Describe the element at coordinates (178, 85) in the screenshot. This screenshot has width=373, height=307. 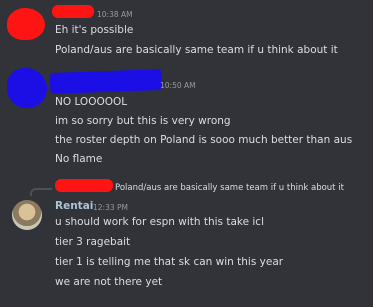
I see `timestamp: 10:50 AM` at that location.